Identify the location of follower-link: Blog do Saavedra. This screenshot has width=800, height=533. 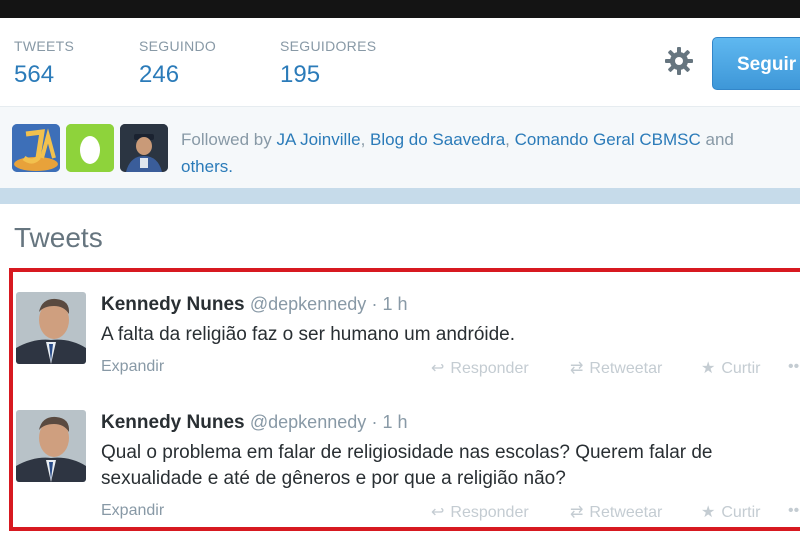
(437, 139).